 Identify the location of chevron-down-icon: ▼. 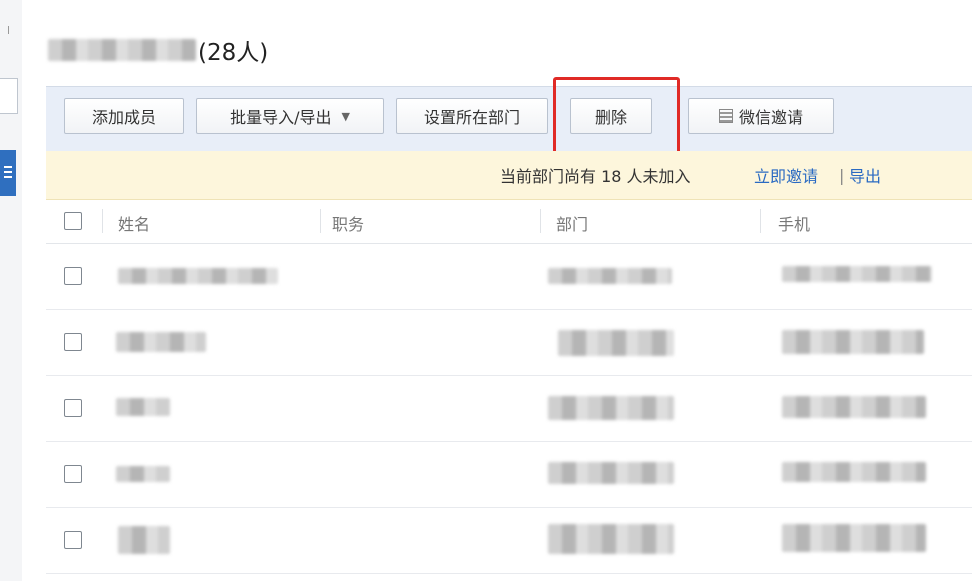
(345, 116).